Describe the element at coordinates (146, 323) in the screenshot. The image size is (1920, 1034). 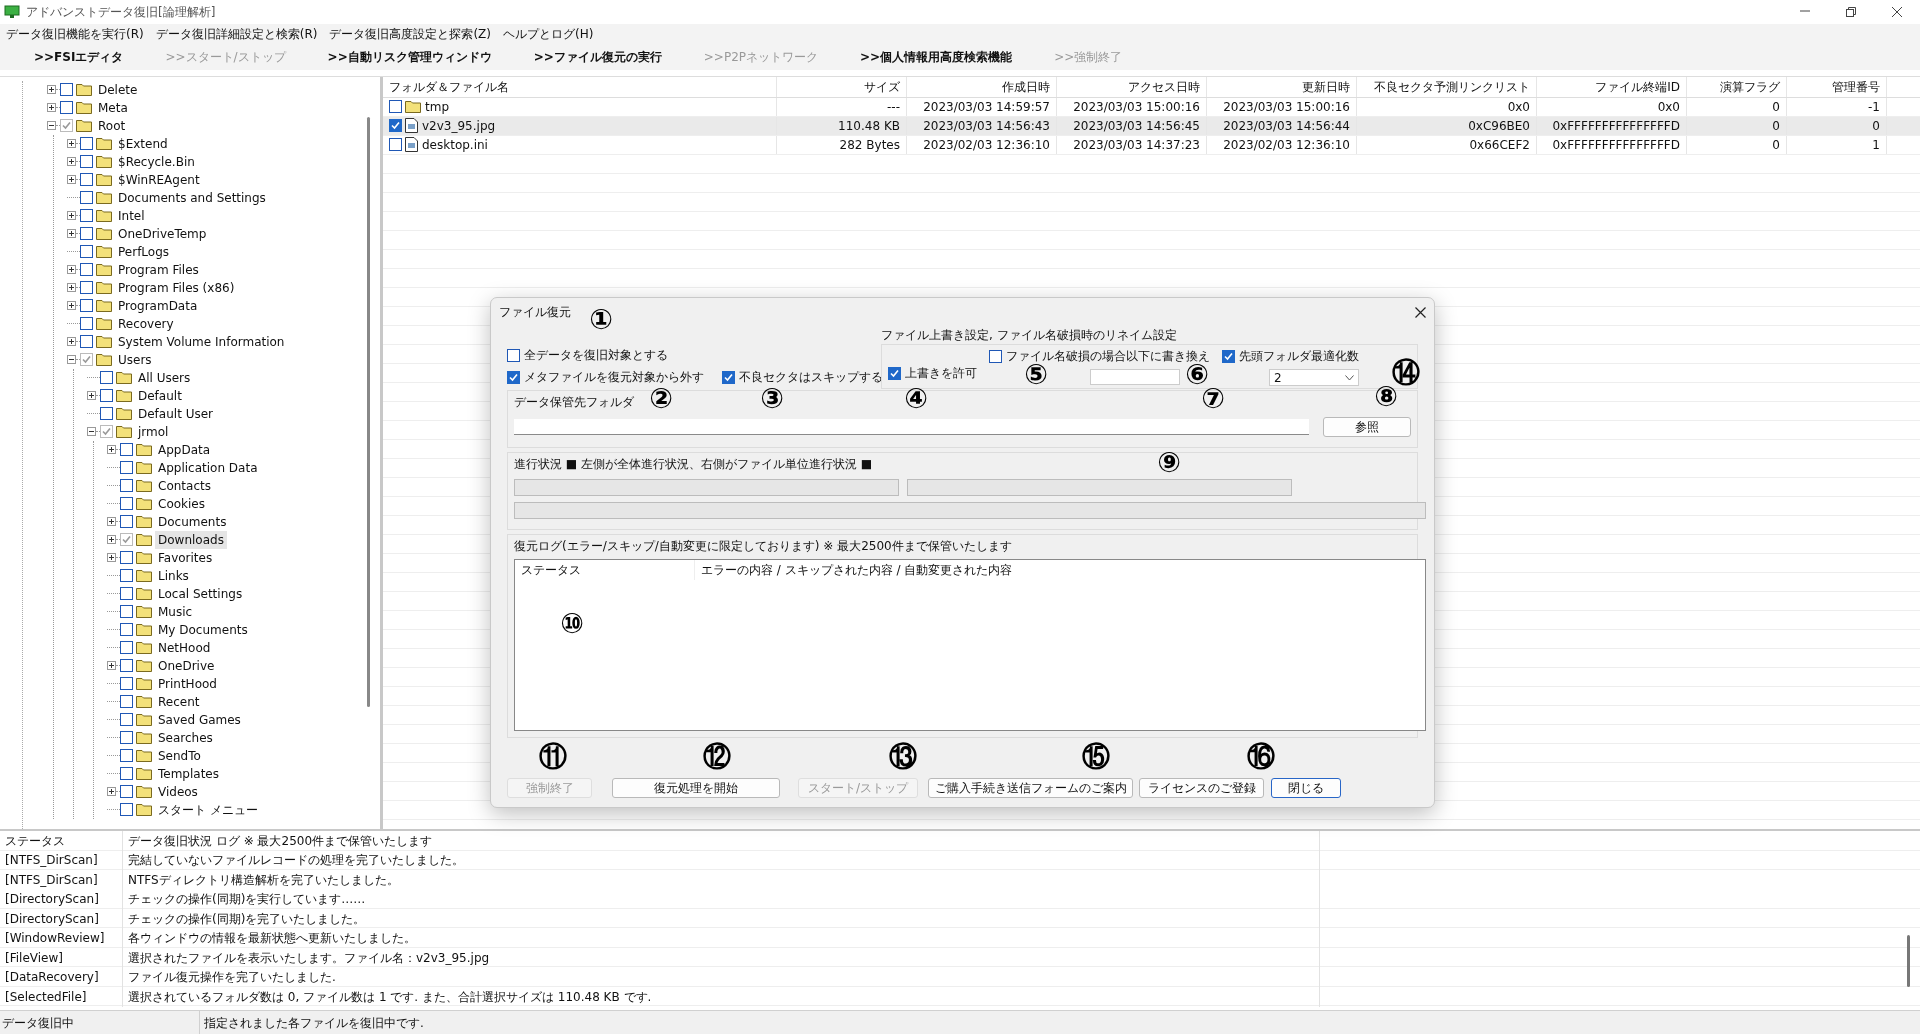
I see `tree-item: Recovery` at that location.